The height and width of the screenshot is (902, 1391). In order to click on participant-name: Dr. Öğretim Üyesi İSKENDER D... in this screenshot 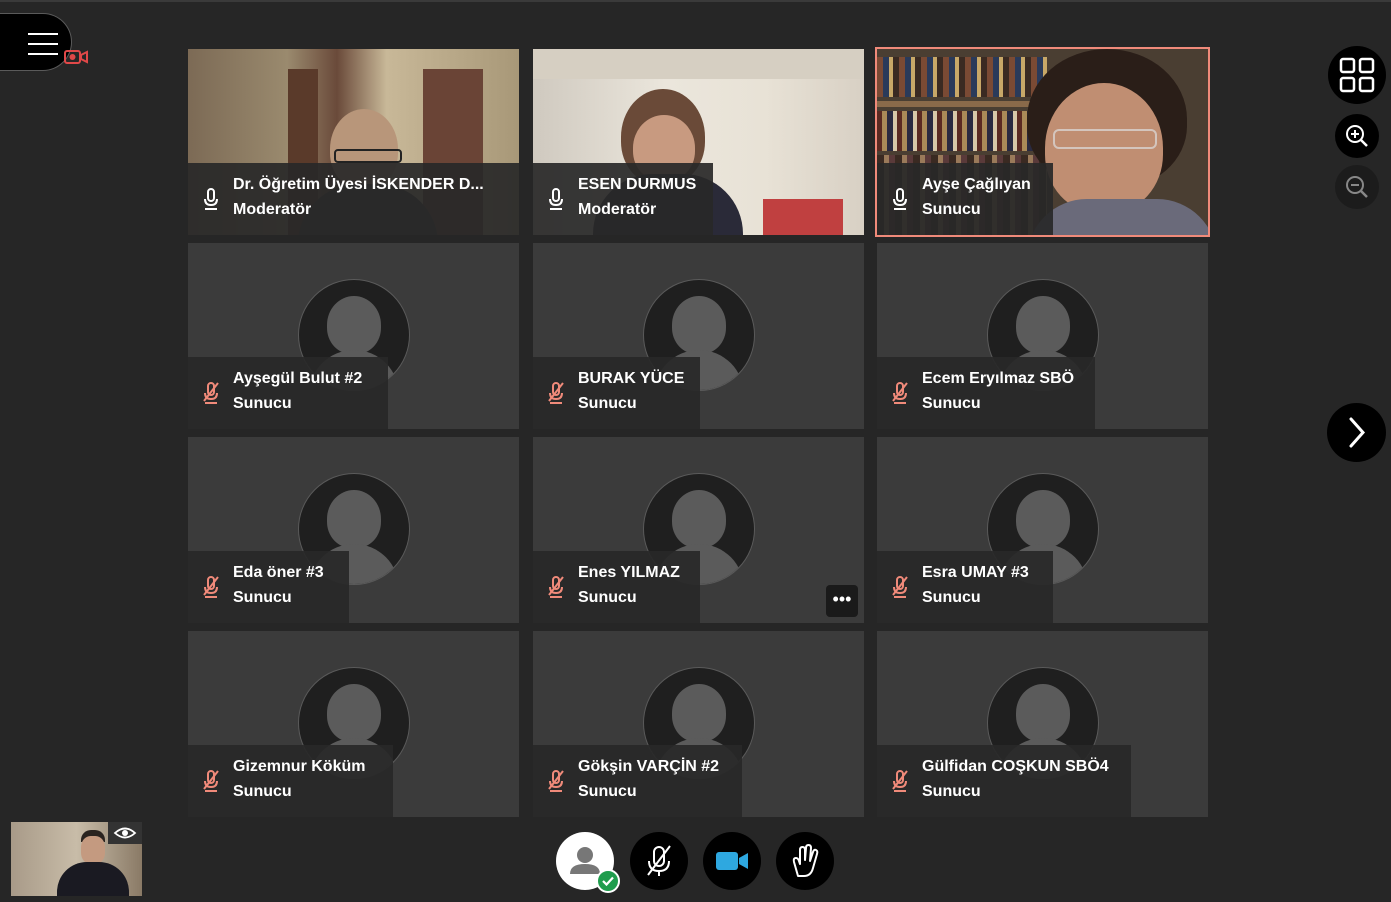, I will do `click(358, 184)`.